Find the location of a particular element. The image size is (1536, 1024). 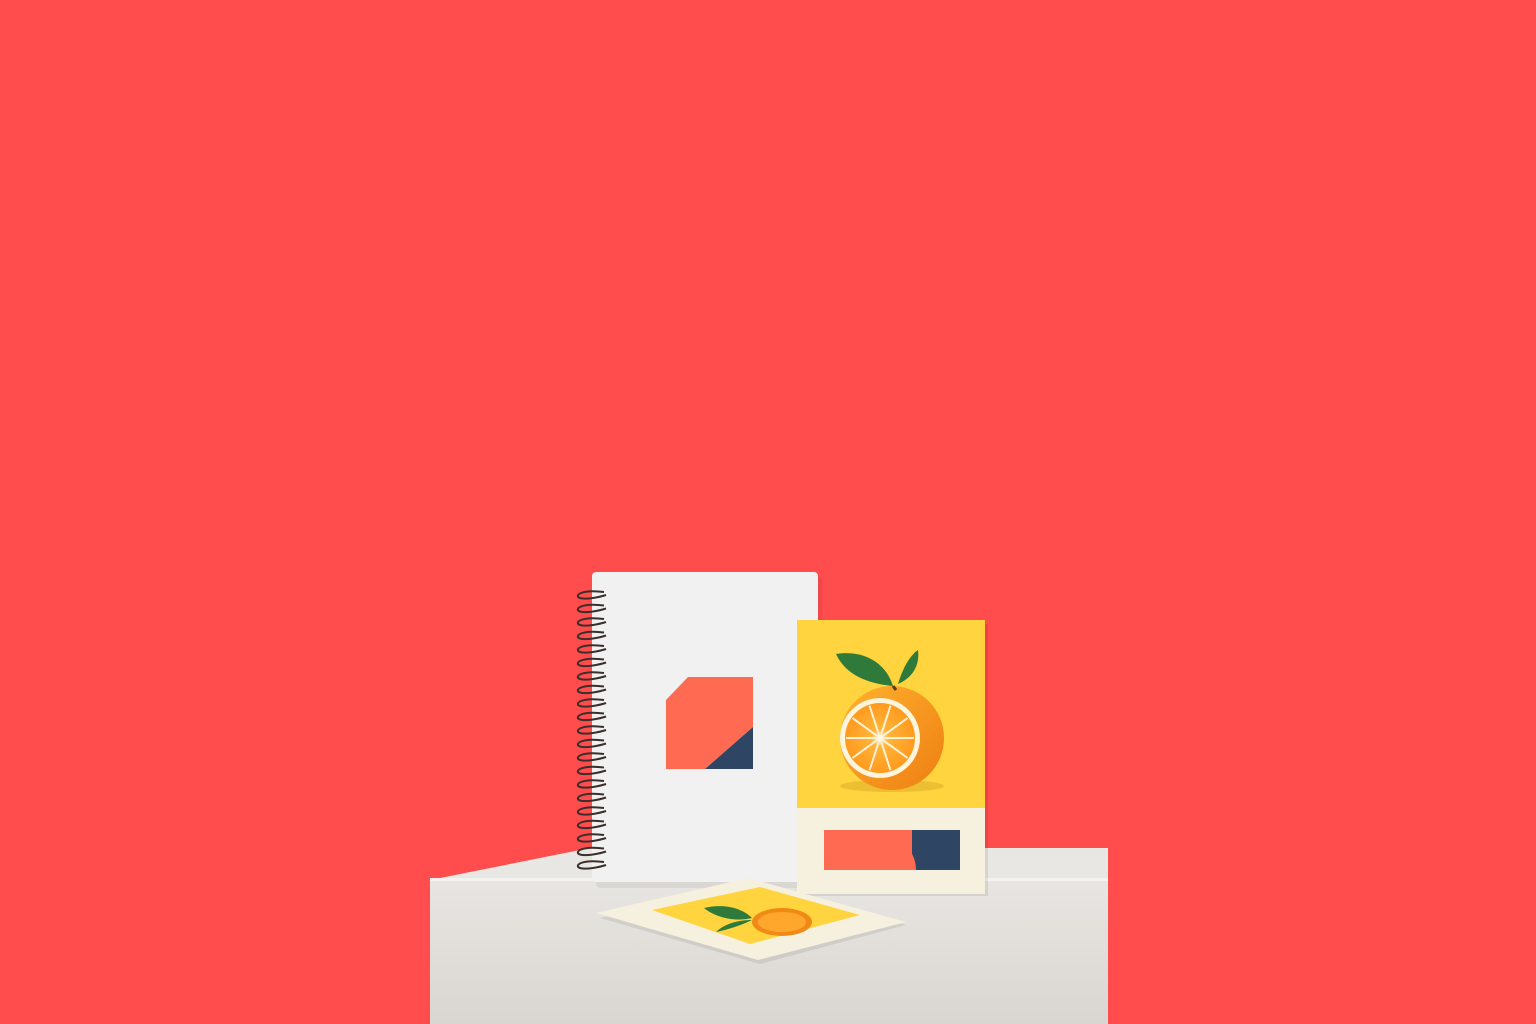

coral-navy-geometric-logo-icon is located at coordinates (709, 723).